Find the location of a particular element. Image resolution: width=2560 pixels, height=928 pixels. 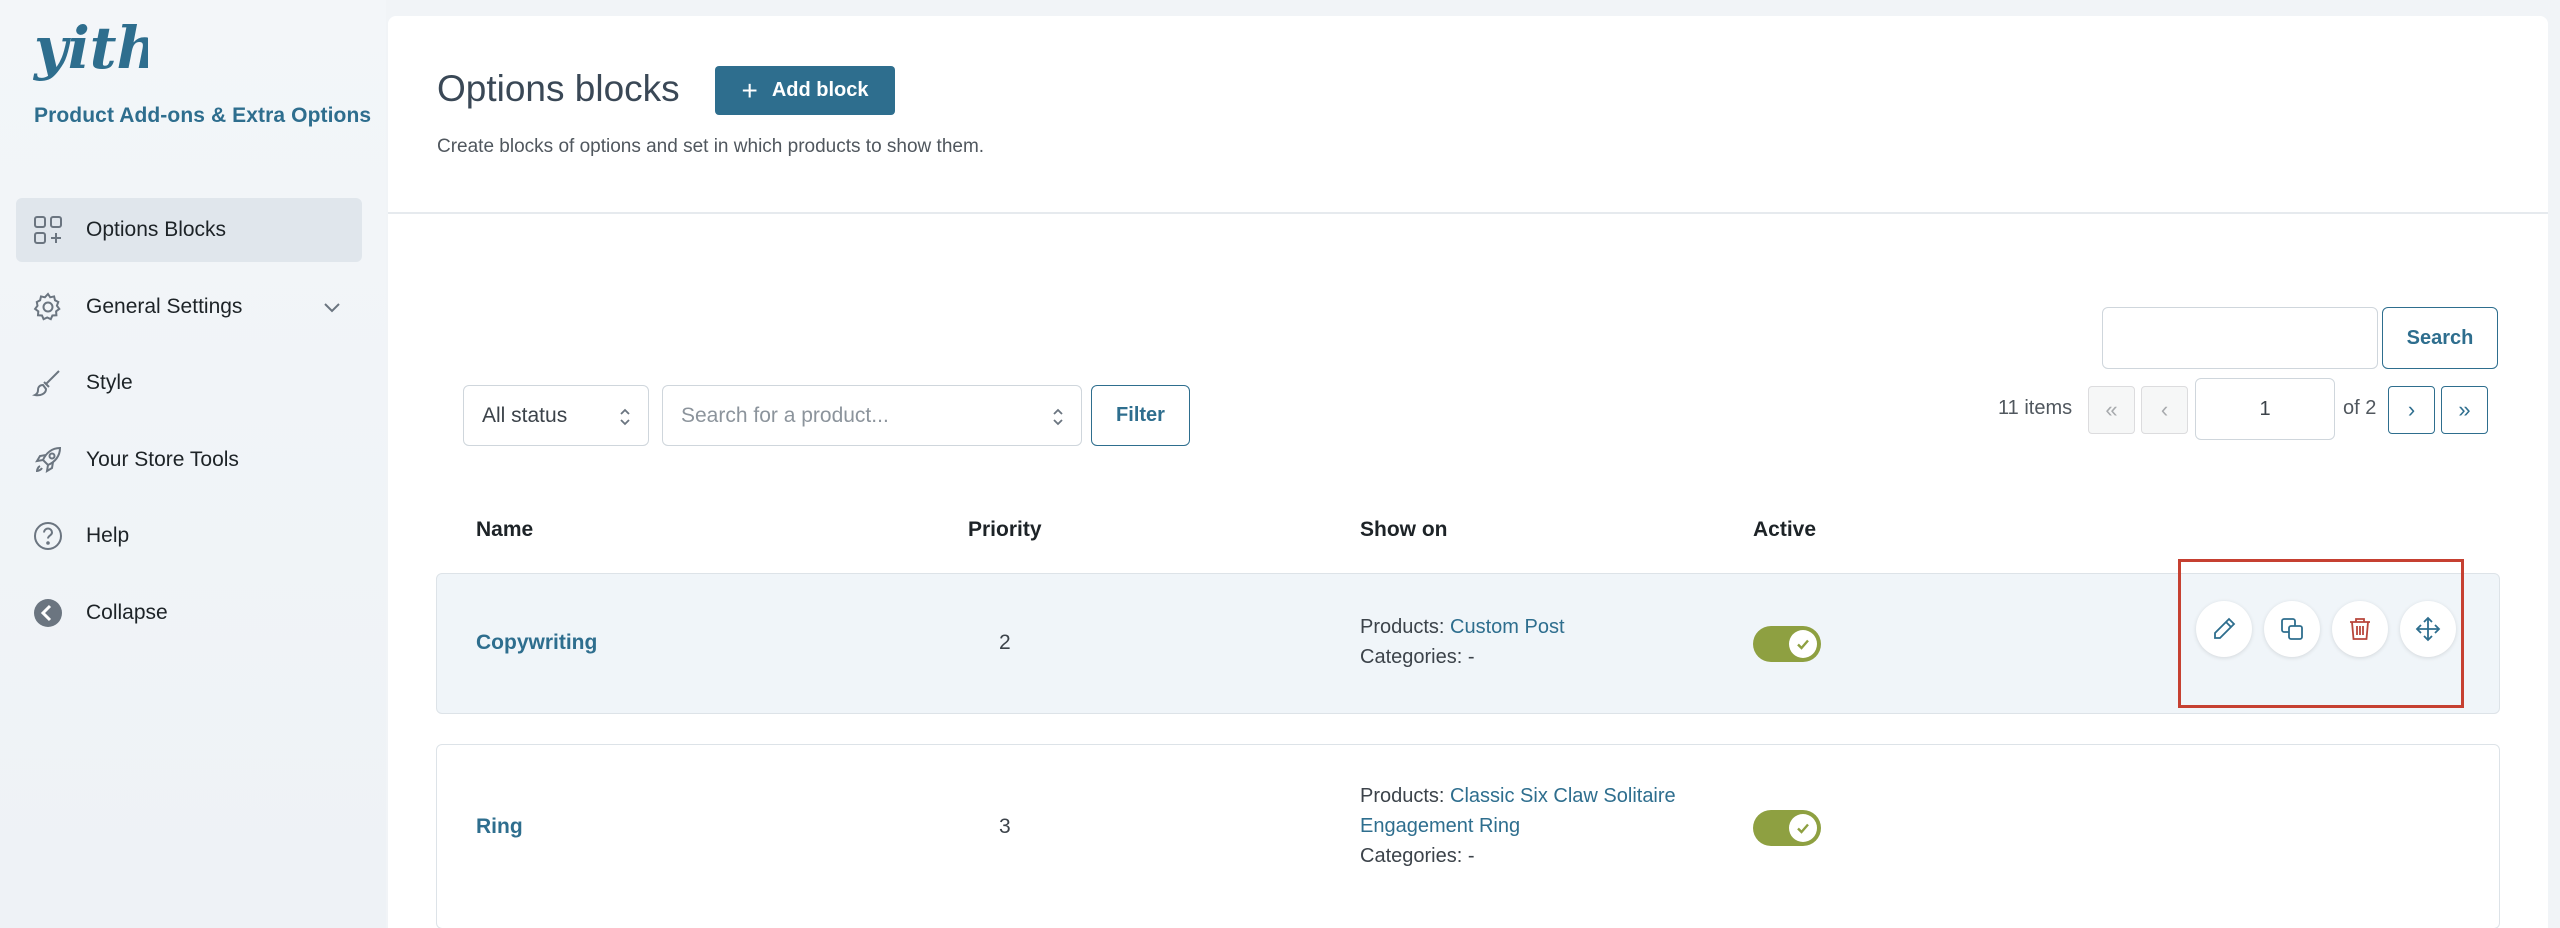

filter-button: Filter is located at coordinates (1140, 415).